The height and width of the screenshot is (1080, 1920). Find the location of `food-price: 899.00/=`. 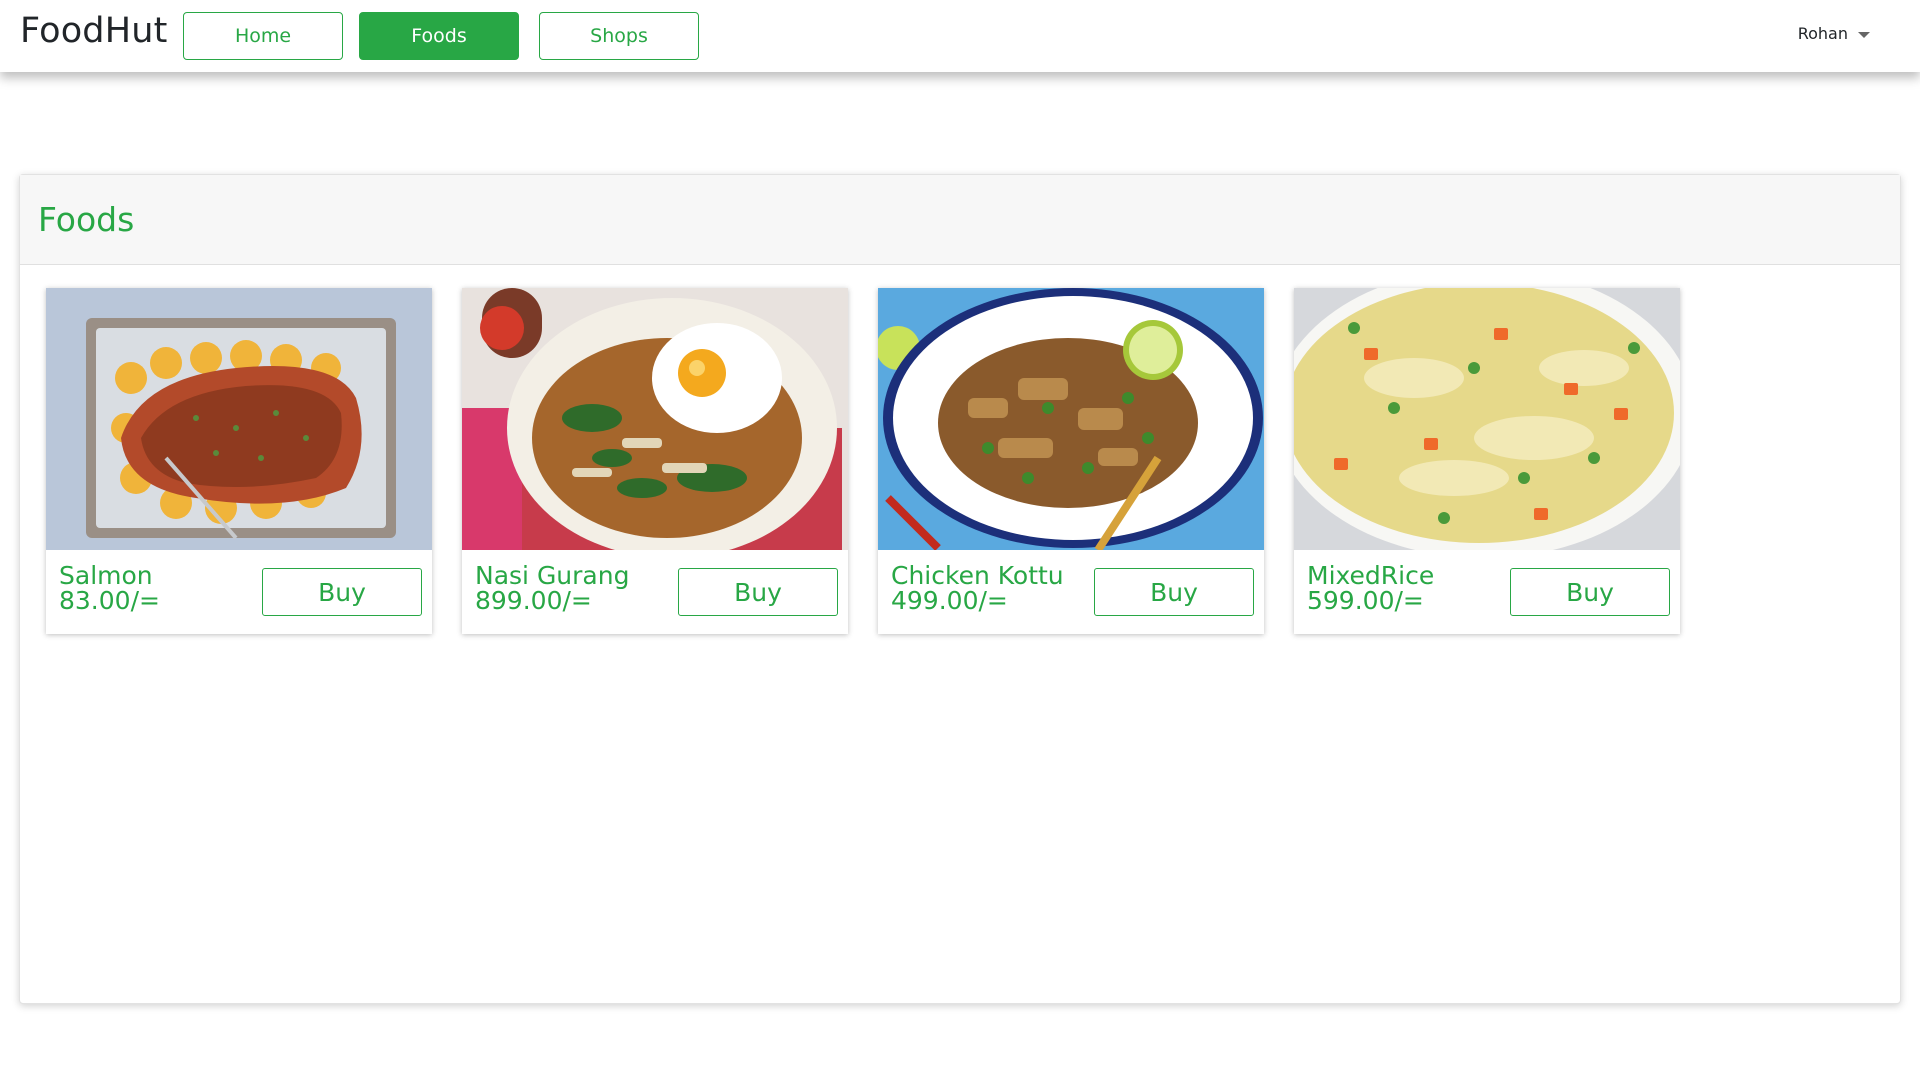

food-price: 899.00/= is located at coordinates (533, 600).